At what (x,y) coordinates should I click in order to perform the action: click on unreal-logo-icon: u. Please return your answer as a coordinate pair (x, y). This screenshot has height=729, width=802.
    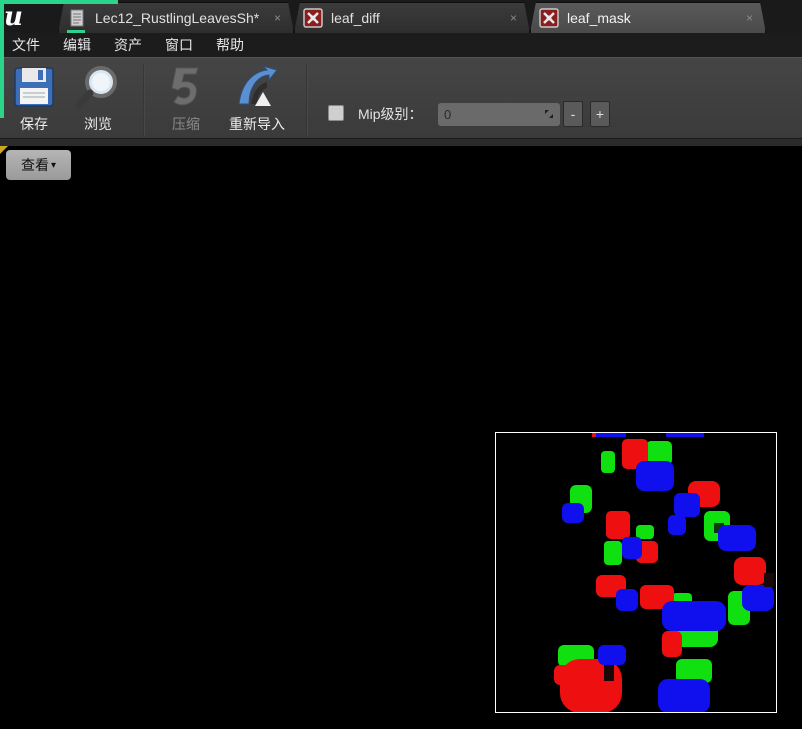
    Looking at the image, I should click on (27, 16).